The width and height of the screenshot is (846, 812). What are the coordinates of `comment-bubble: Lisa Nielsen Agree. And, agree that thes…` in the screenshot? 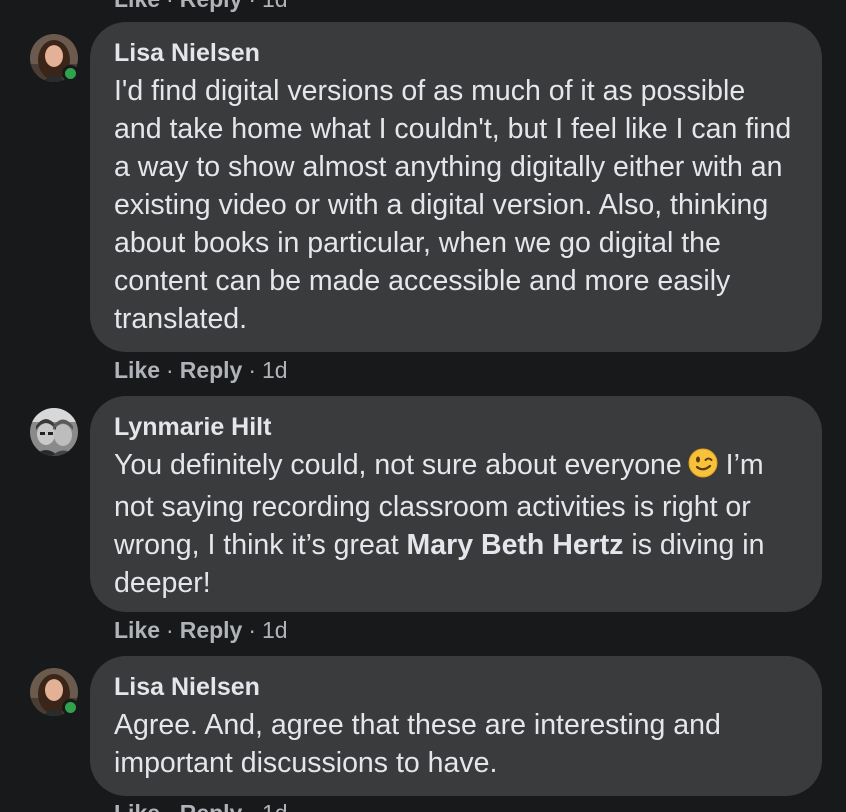 It's located at (456, 726).